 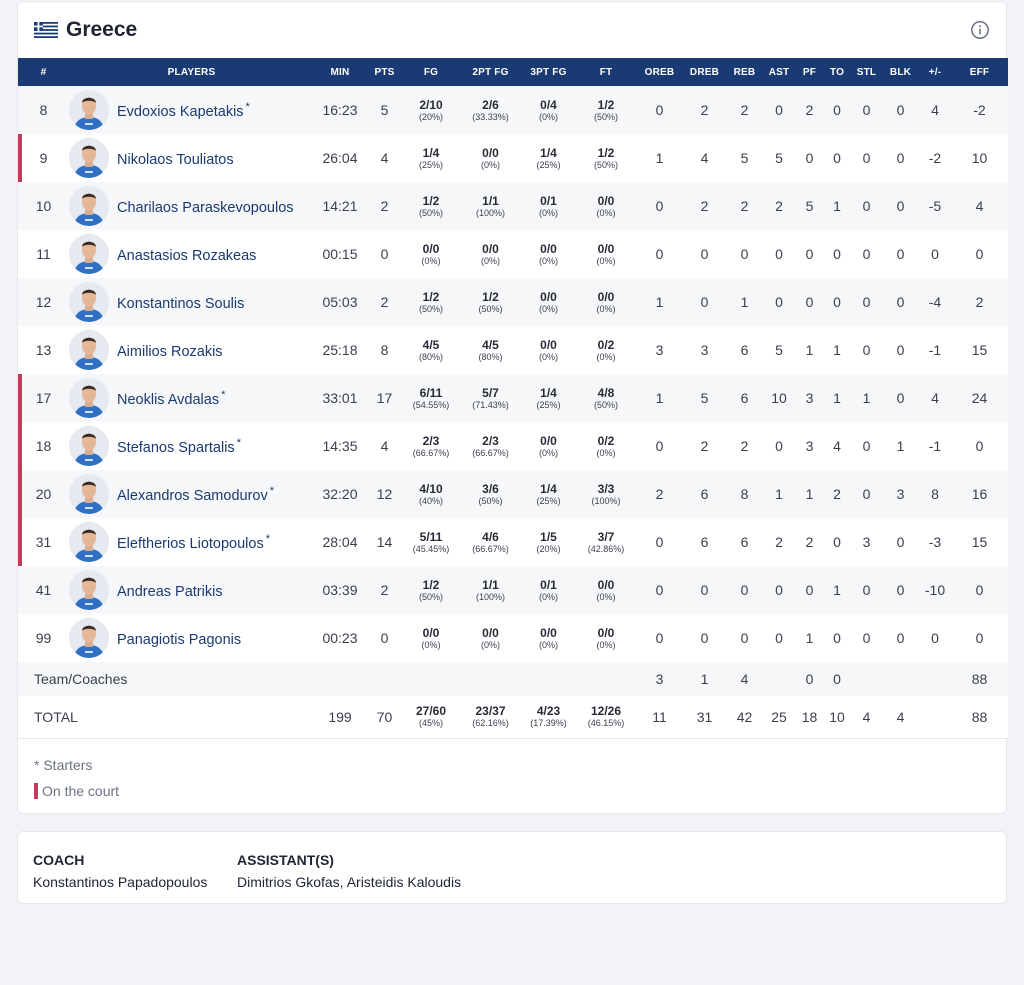 I want to click on player-cell: Panagiotis Pagonis, so click(x=191, y=638).